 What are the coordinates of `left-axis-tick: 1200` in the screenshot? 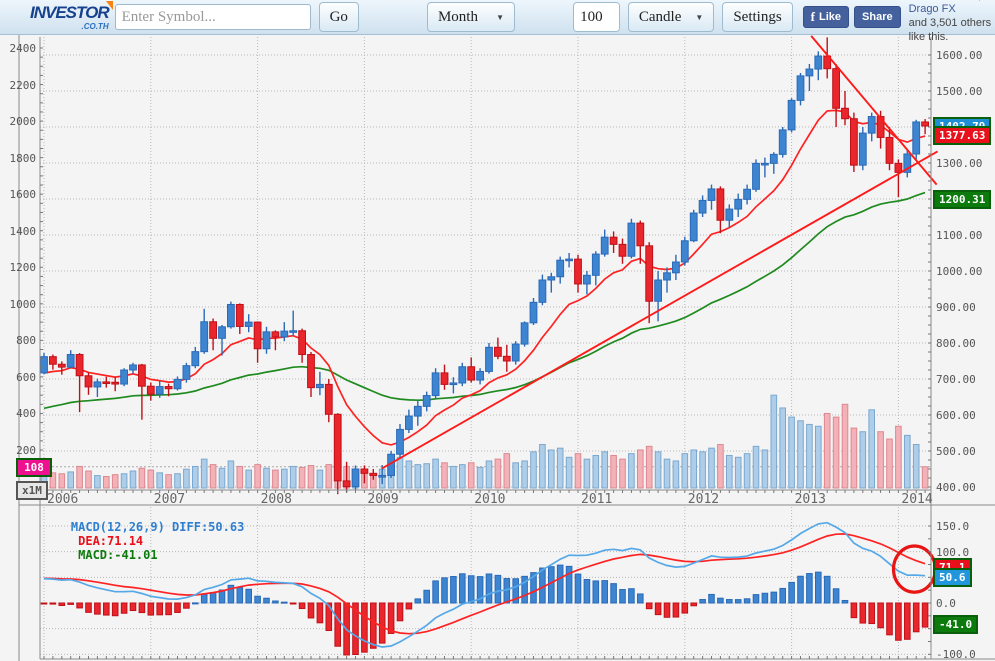 It's located at (23, 268).